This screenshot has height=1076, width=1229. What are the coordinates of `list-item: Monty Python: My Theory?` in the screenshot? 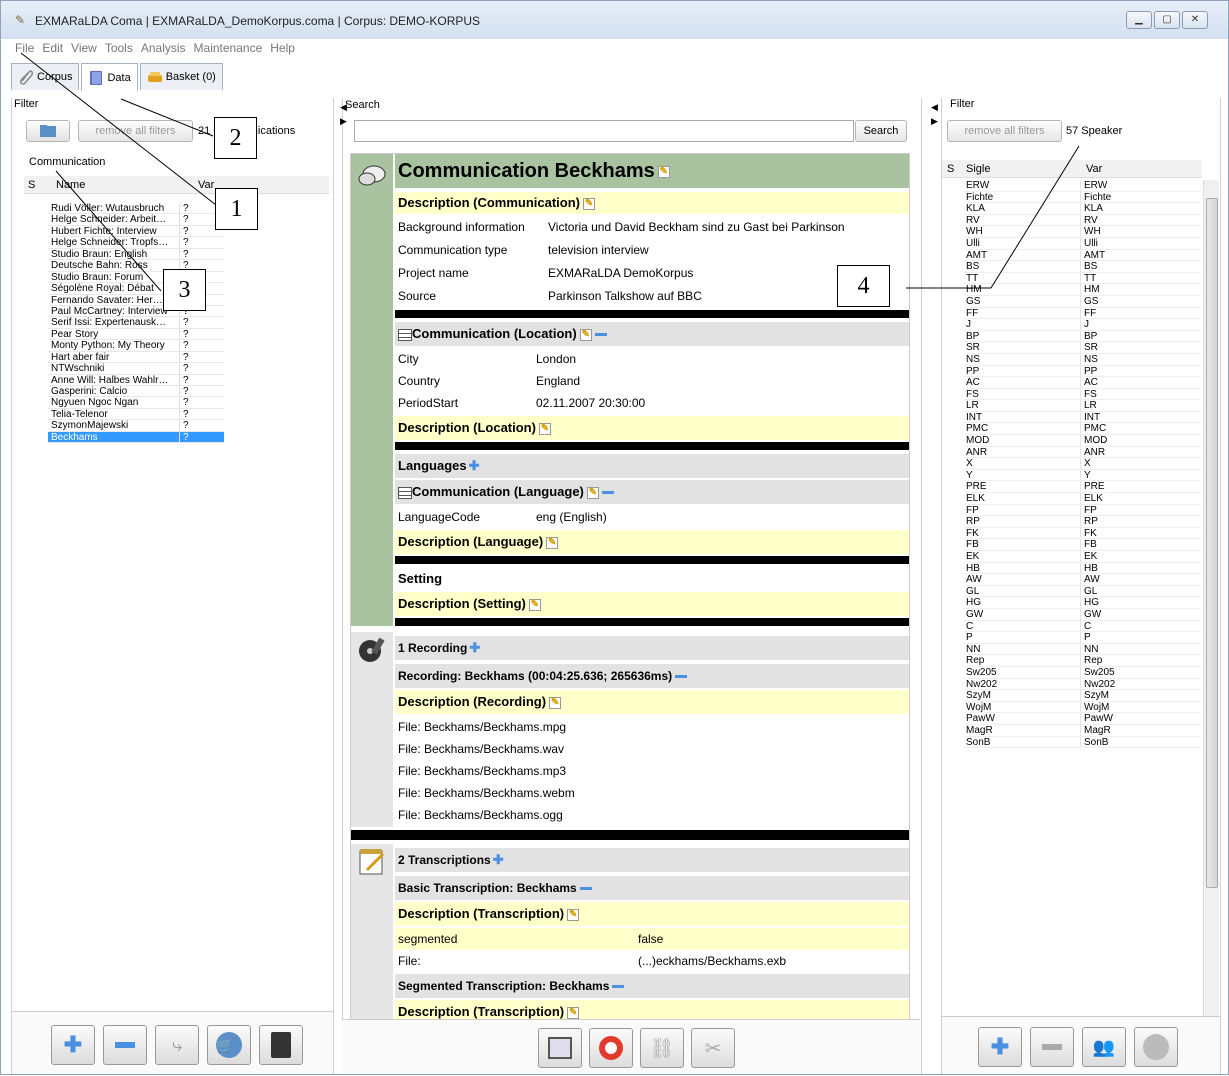 It's located at (136, 346).